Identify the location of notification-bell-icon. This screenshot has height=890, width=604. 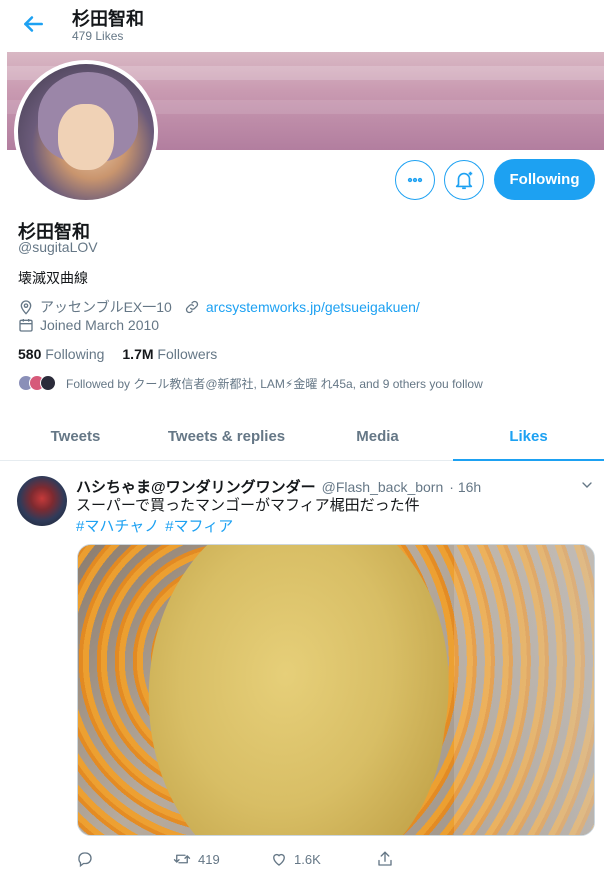
(464, 180).